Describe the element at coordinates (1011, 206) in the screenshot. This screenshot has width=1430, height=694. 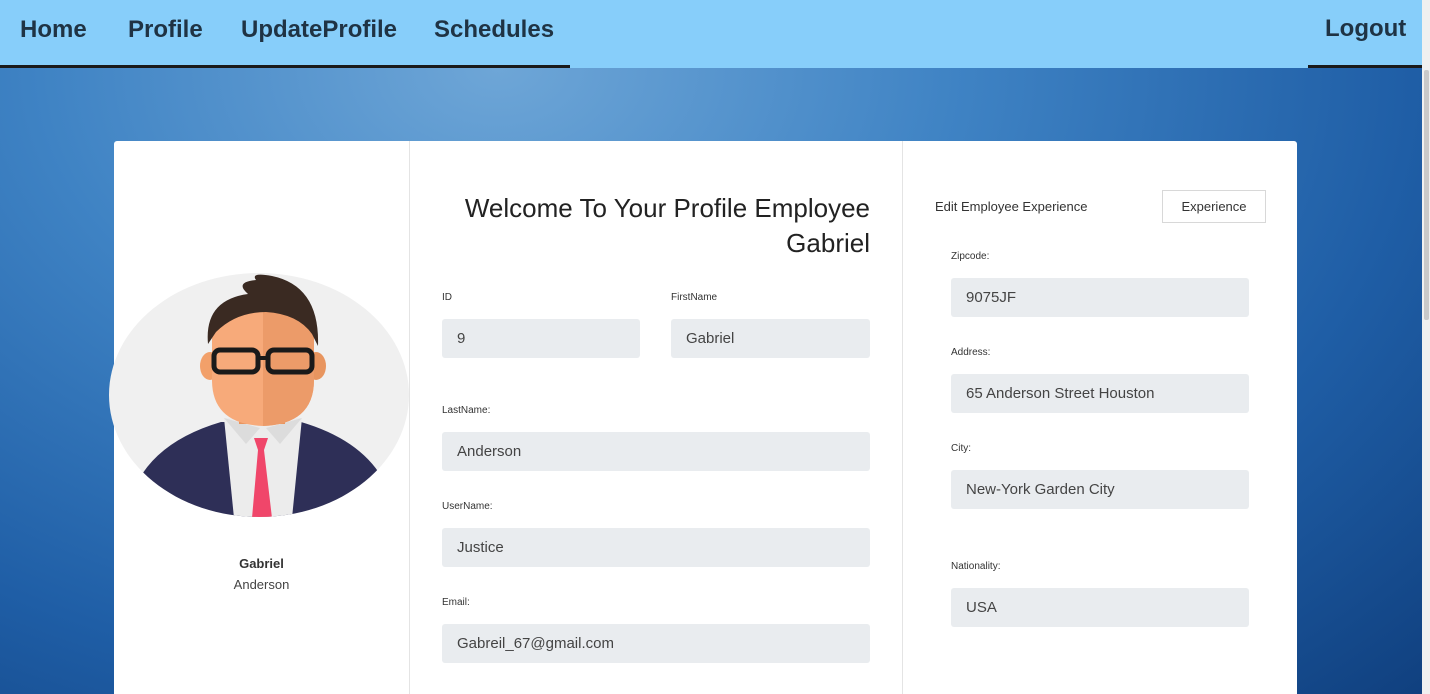
I see `edit-experience-title: Edit Employee Experience` at that location.